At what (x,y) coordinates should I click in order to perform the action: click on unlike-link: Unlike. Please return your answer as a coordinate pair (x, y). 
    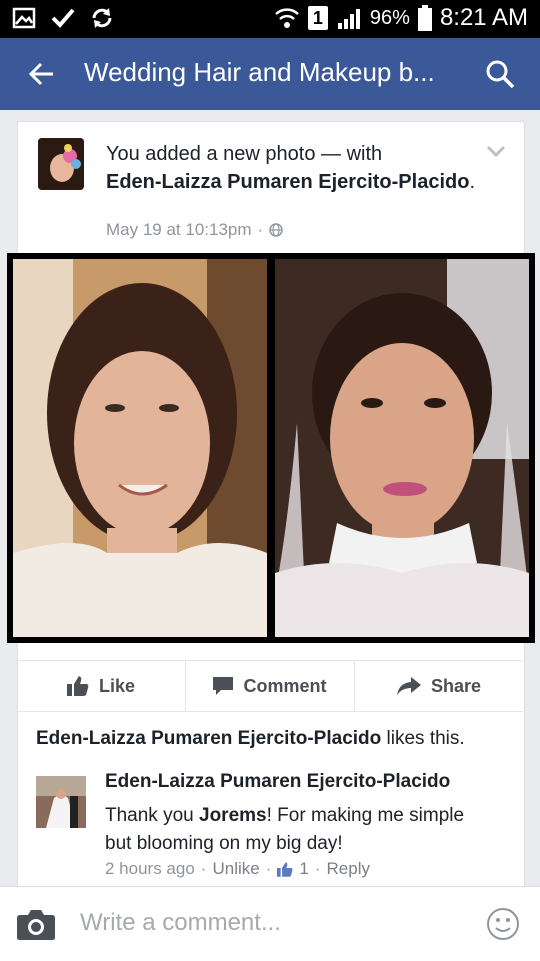
    Looking at the image, I should click on (235, 869).